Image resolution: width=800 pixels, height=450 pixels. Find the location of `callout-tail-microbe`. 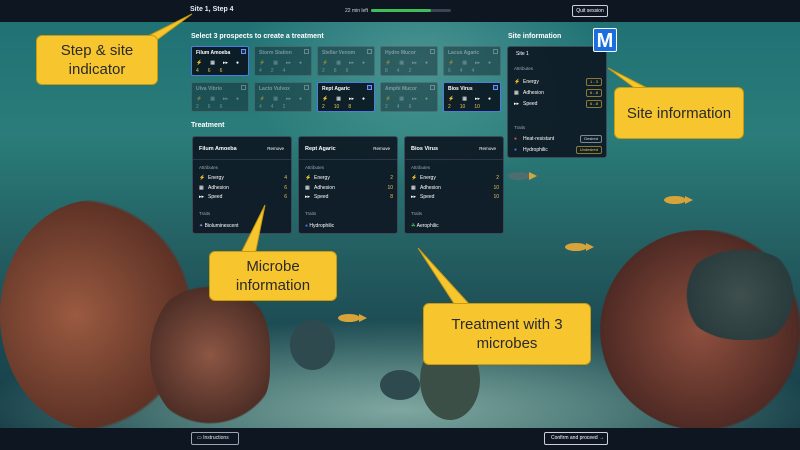

callout-tail-microbe is located at coordinates (252, 230).